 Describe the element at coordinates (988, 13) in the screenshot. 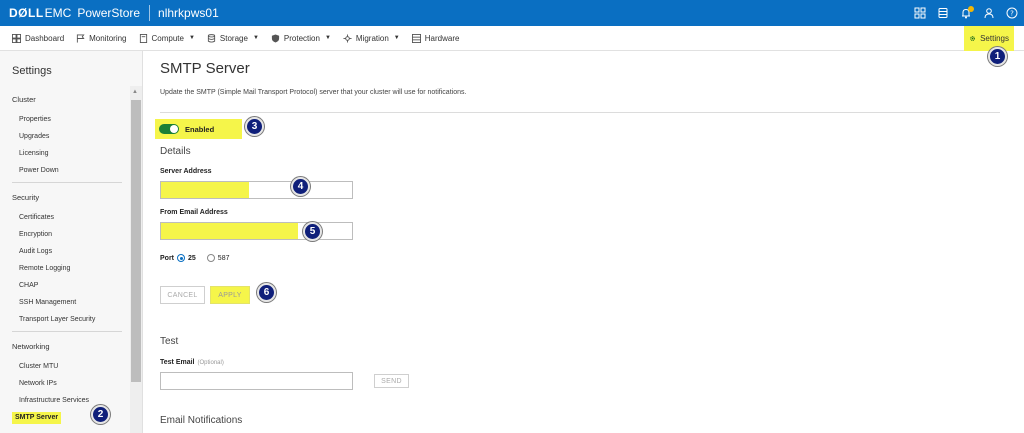

I see `user-icon` at that location.